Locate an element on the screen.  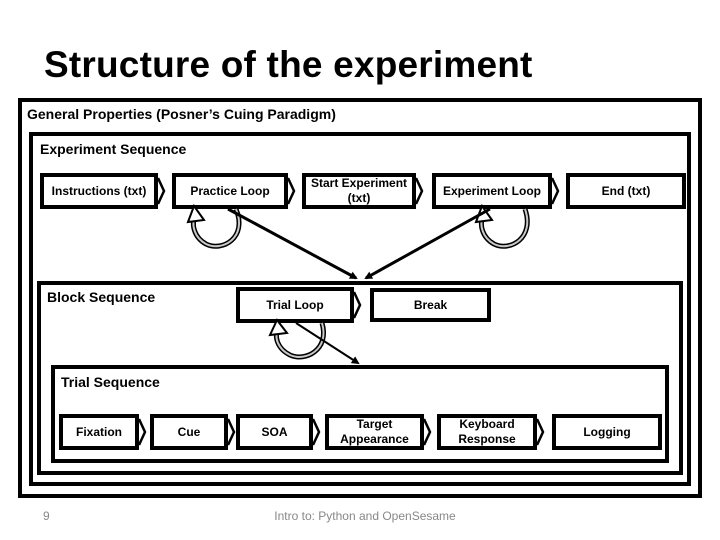
keyboard-response-box: Keyboard Response is located at coordinates (487, 432).